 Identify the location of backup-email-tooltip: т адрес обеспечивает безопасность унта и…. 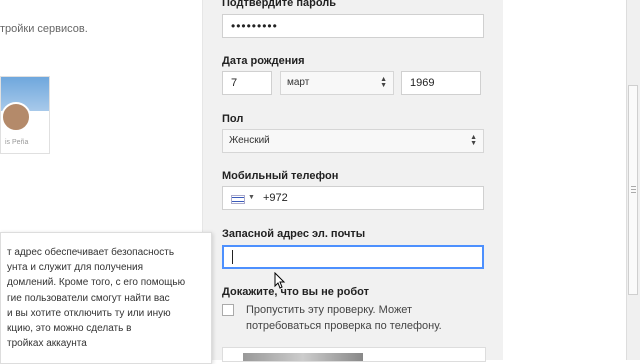
(106, 298).